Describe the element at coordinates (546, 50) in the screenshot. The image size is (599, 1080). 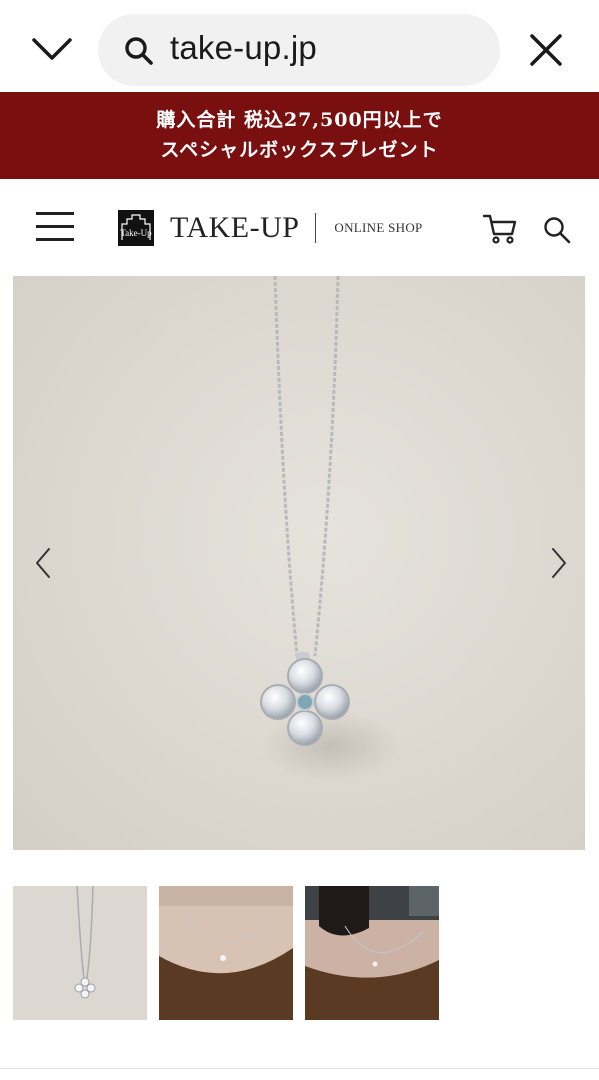
I see `close-icon` at that location.